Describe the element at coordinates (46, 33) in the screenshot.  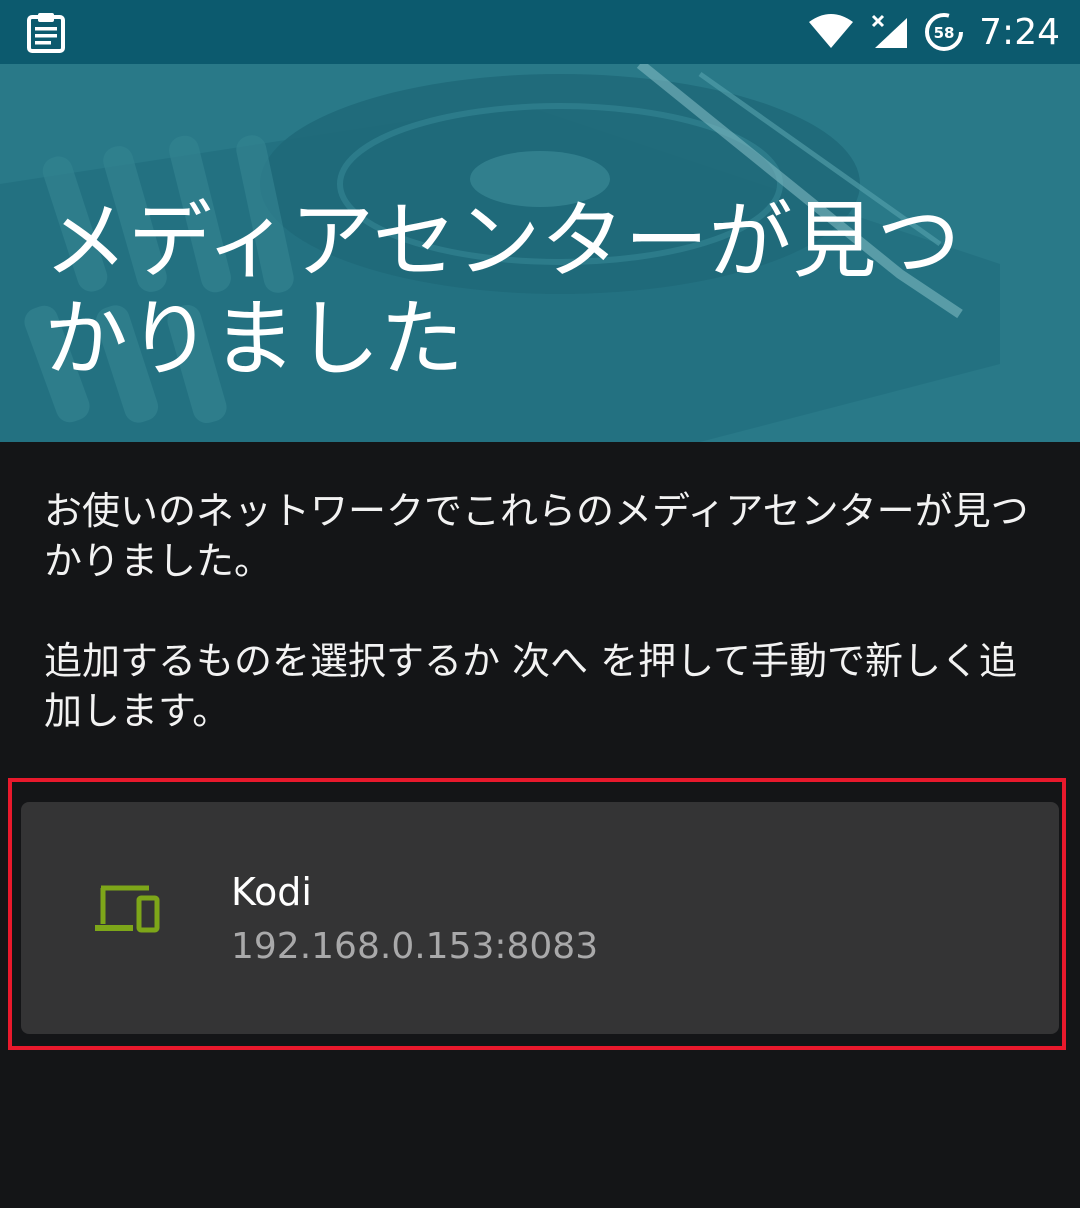
I see `clipboard-icon` at that location.